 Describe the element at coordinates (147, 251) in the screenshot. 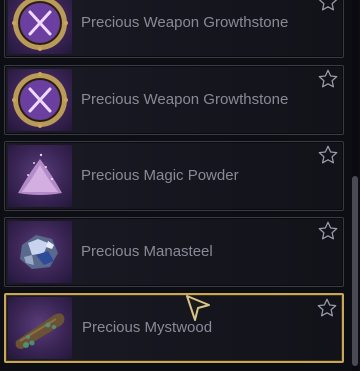

I see `item-name: Precious Manasteel` at that location.